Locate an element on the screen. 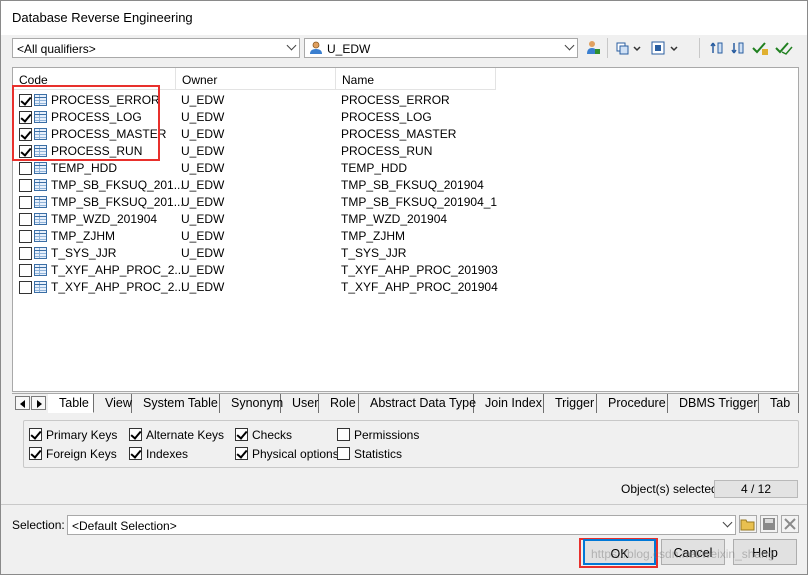  owner-combo: U_EDW is located at coordinates (441, 48).